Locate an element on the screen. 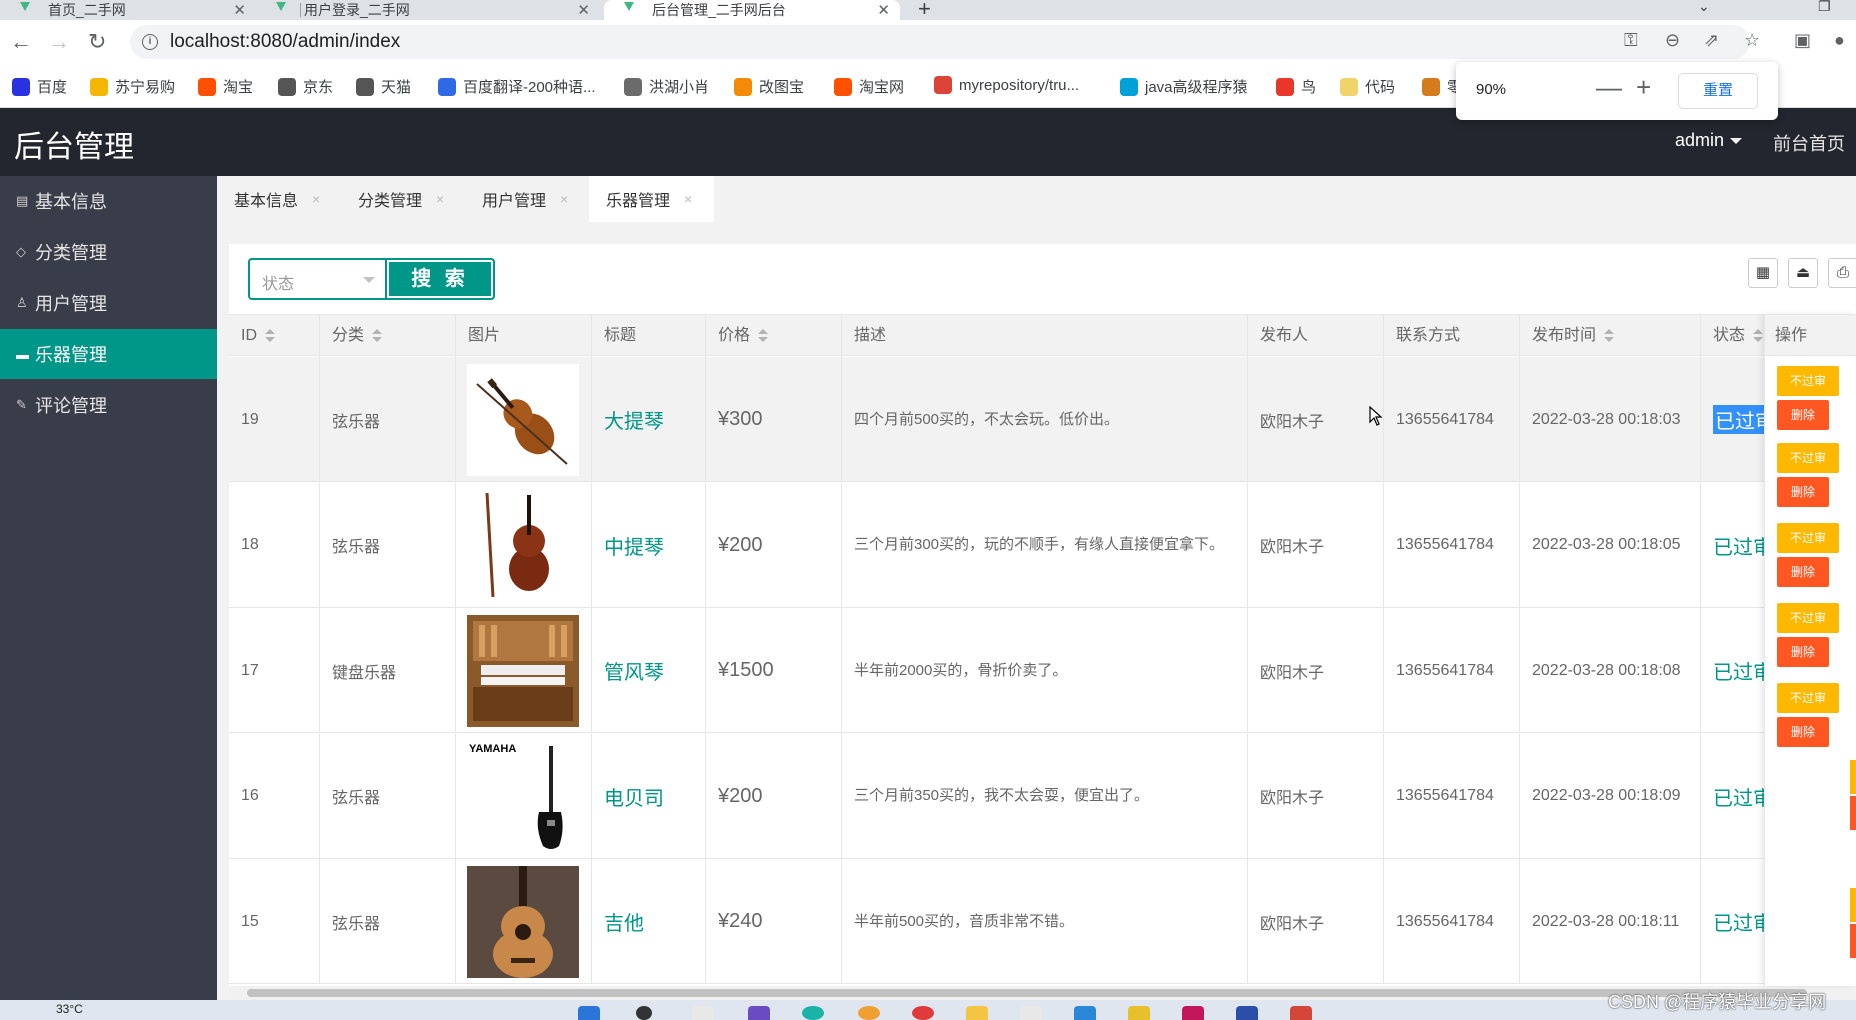  title-text: 吉他 is located at coordinates (624, 921).